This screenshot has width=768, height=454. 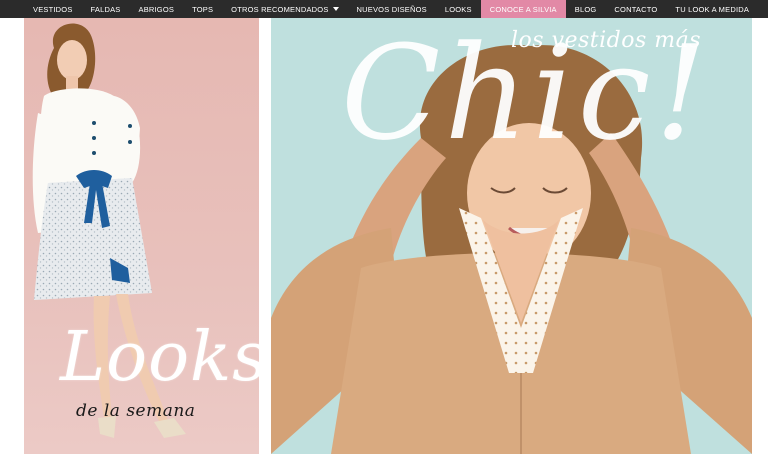 I want to click on nav-item-tops: TOPS, so click(x=202, y=9).